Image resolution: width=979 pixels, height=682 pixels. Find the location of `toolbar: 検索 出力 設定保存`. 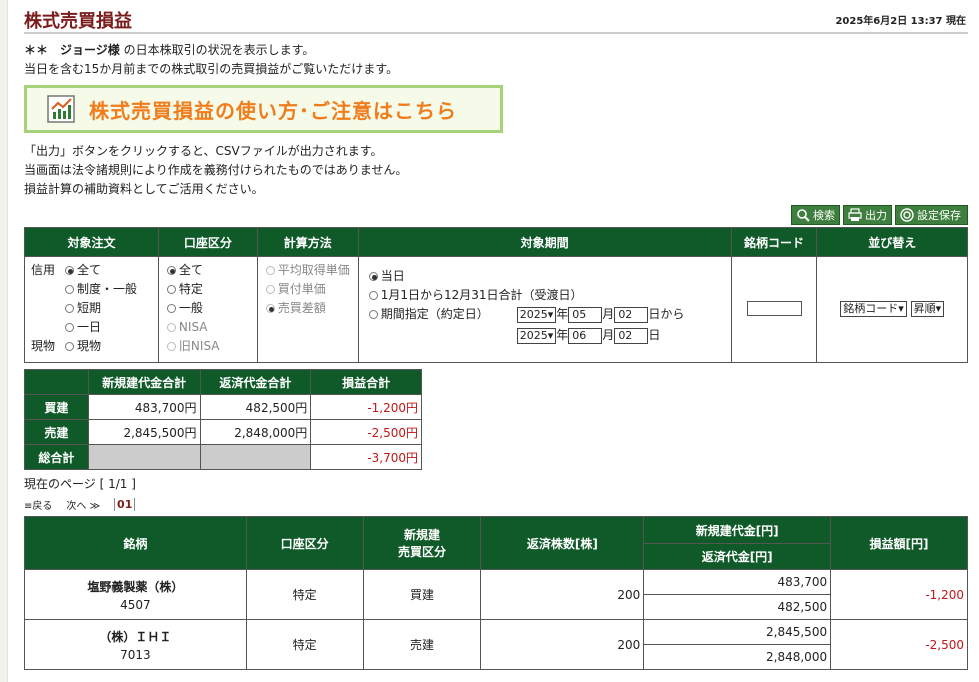

toolbar: 検索 出力 設定保存 is located at coordinates (496, 216).